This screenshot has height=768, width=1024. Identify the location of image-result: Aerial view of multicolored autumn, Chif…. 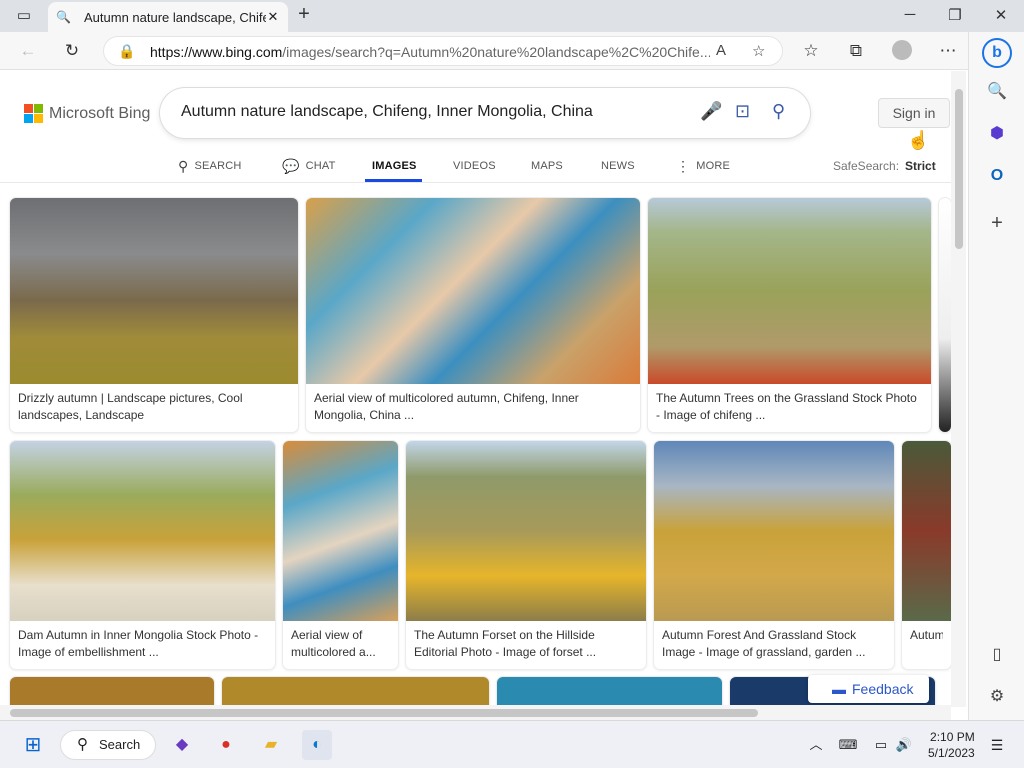
(473, 315).